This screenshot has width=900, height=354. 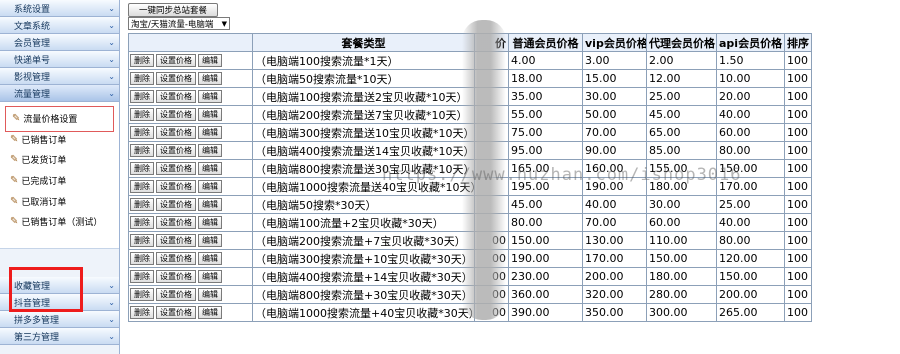 I want to click on submenu-item: ✎ 已取消订单, so click(x=38, y=201).